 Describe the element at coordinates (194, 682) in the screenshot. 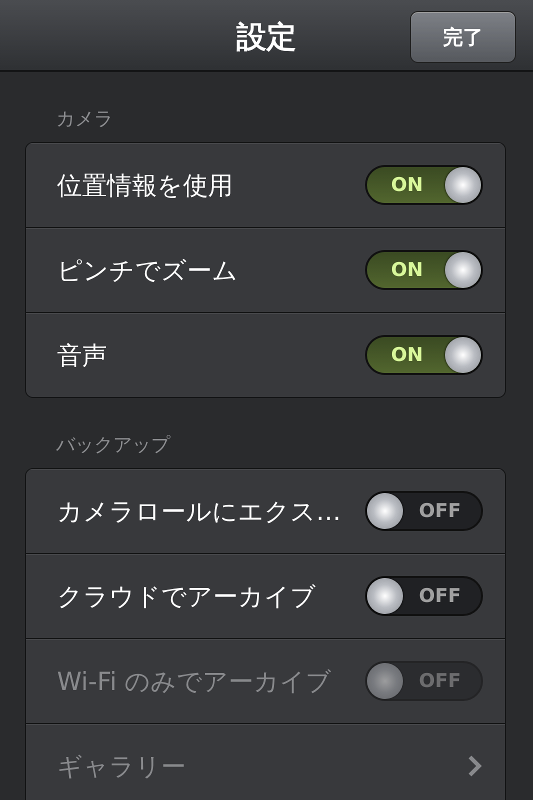

I see `setting-label: Wi-Fi のみでアーカイブ` at that location.